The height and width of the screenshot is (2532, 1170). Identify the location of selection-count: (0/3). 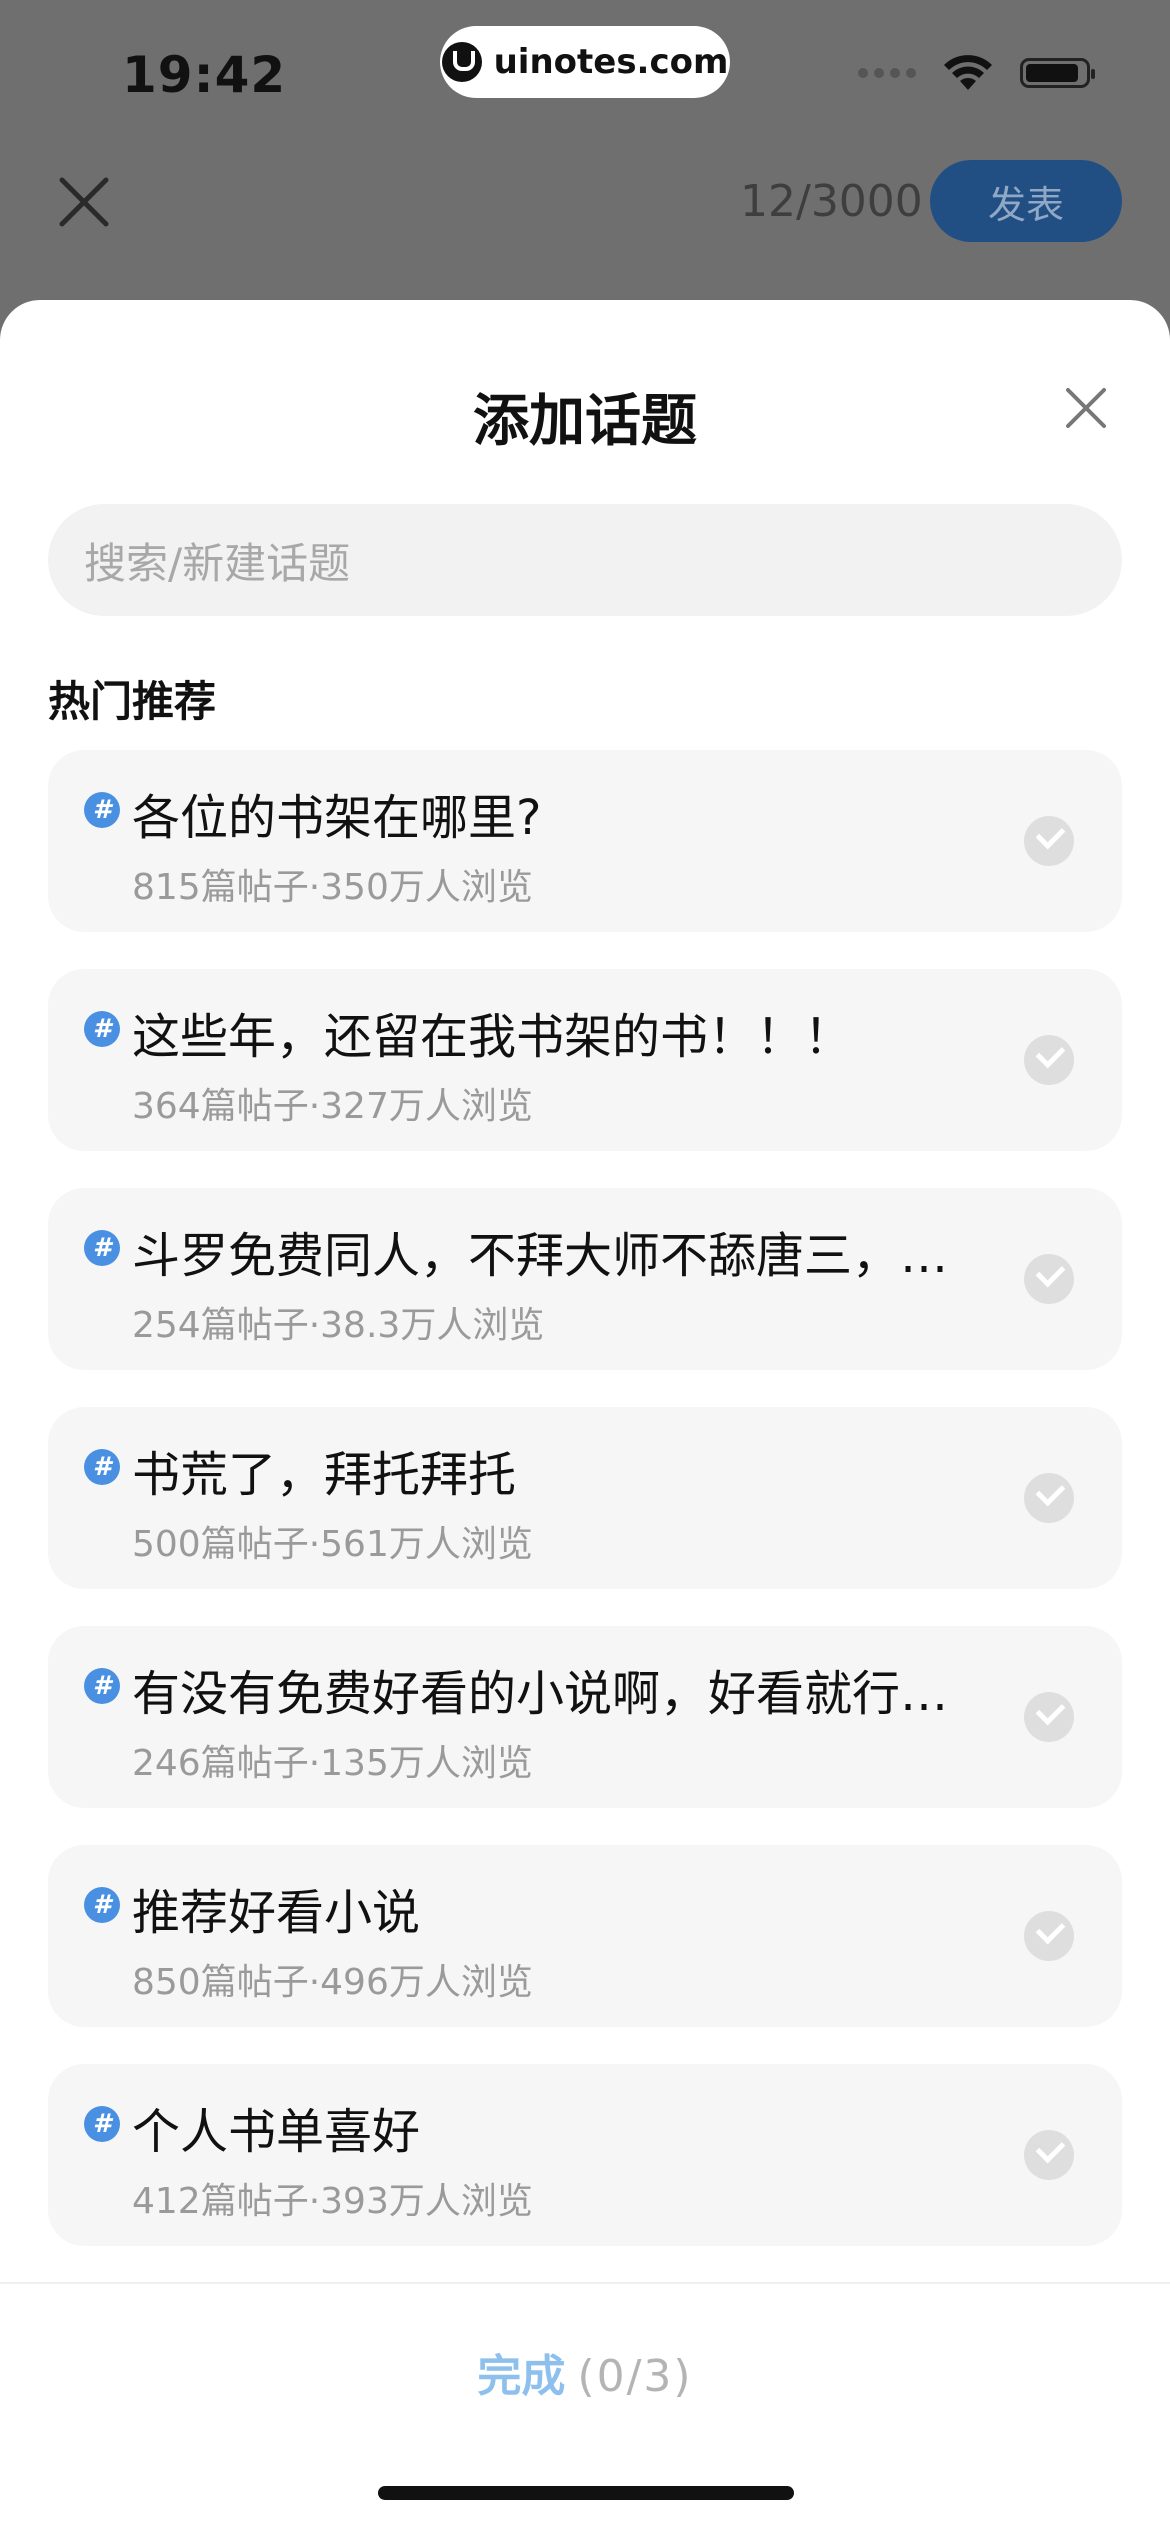
(635, 2376).